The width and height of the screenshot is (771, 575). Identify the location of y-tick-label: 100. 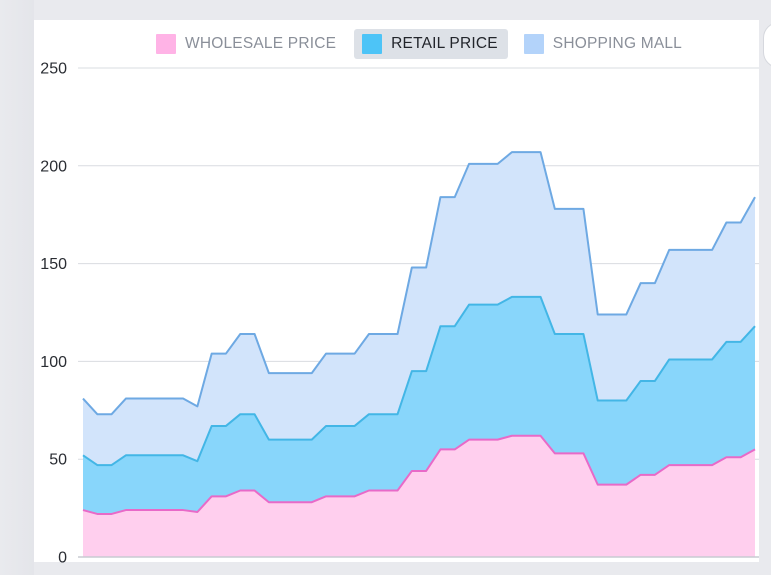
(53, 362).